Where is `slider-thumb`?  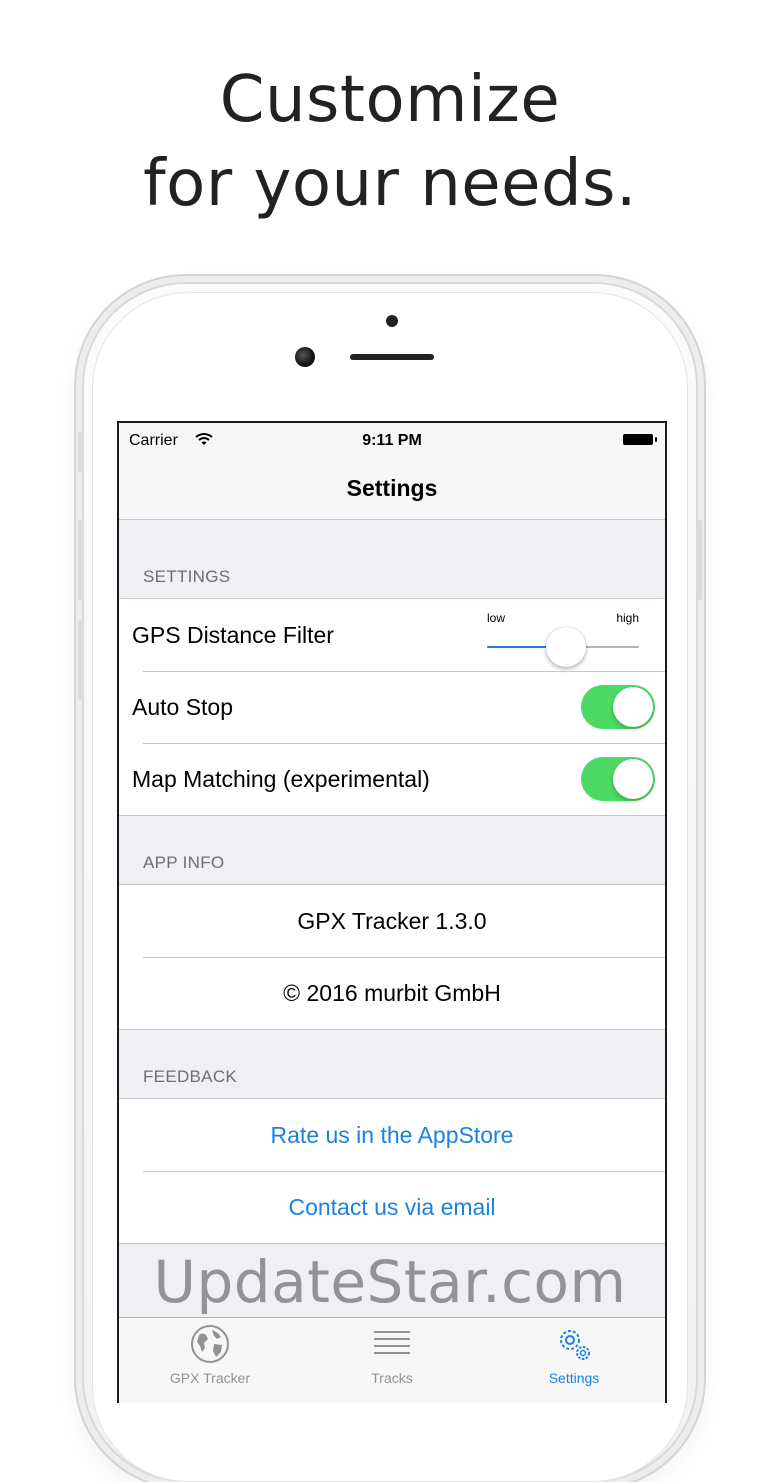 slider-thumb is located at coordinates (566, 647).